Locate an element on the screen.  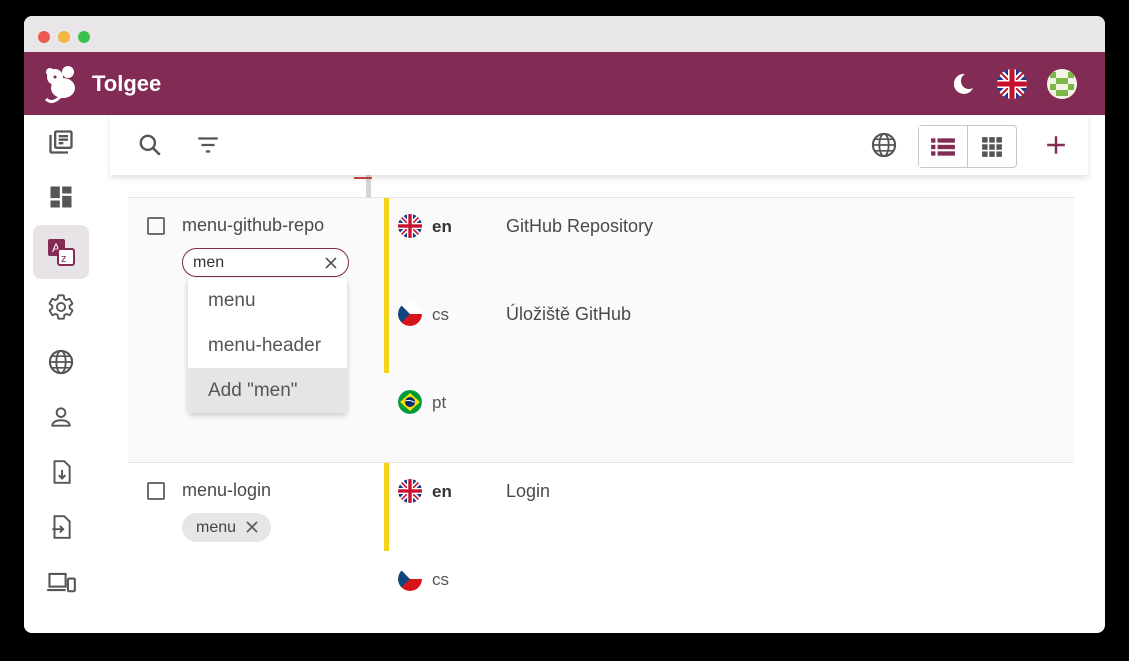
tolgee-logo-icon is located at coordinates (62, 83).